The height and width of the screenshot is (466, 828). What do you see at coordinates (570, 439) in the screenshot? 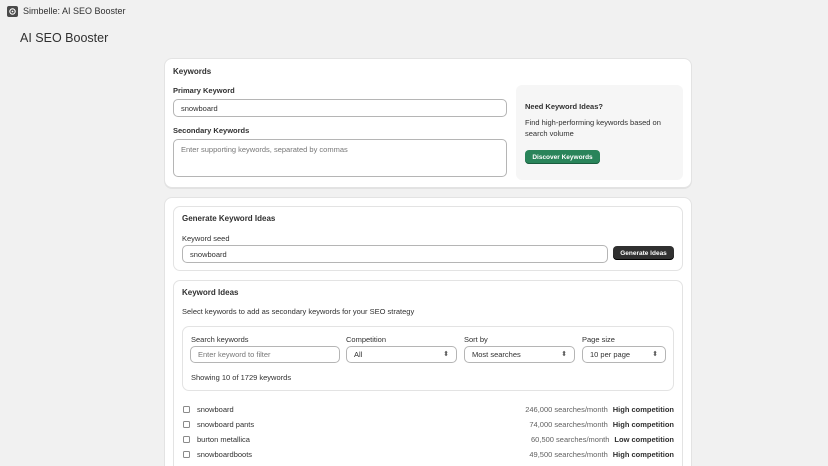
I see `keyword-volume: 60,500 searches/month` at bounding box center [570, 439].